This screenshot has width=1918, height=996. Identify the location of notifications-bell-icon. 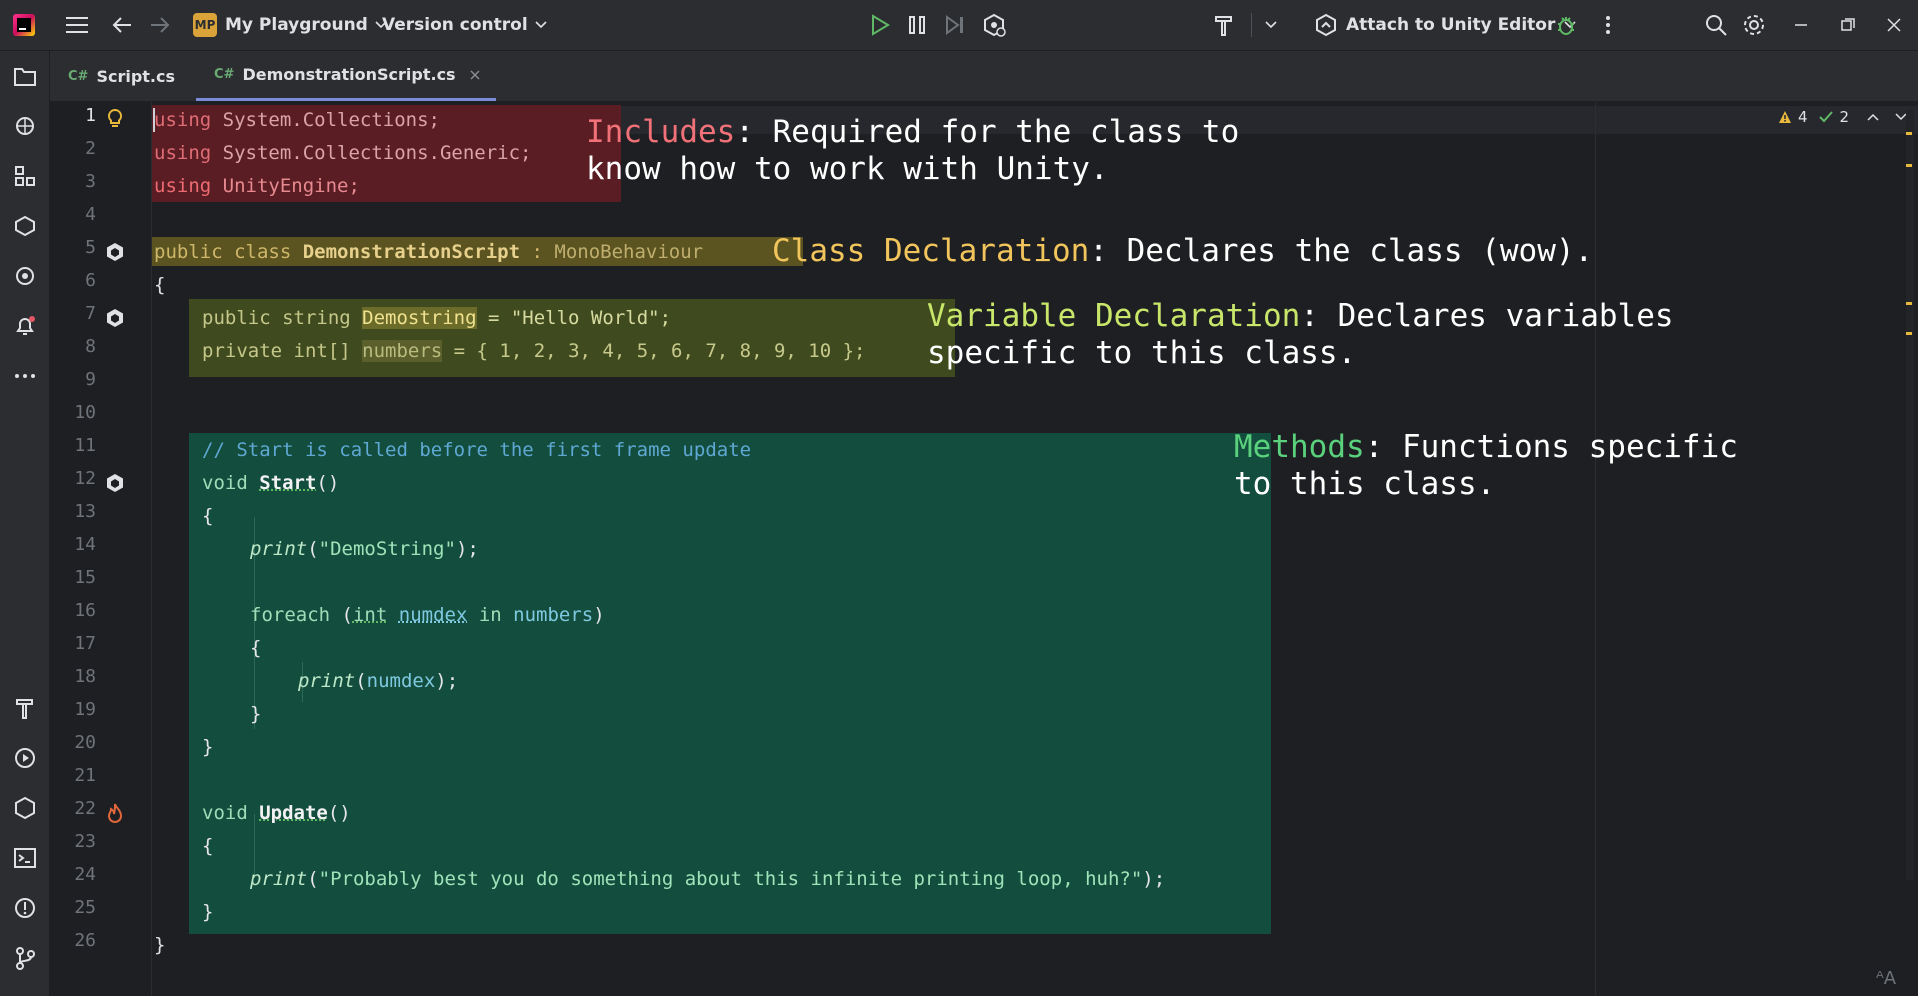
(25, 326).